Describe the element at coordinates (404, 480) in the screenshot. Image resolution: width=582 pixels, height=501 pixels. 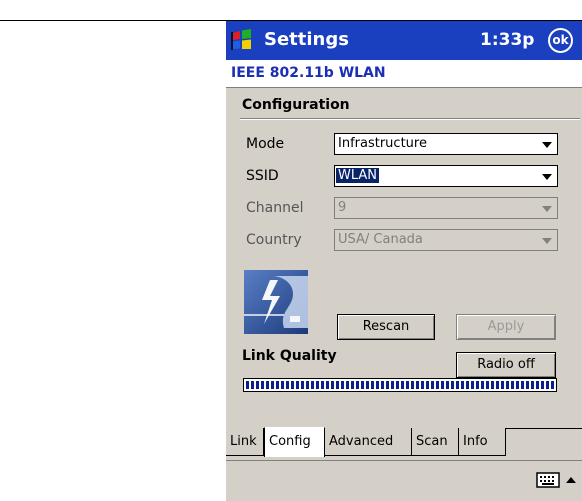
I see `menu-bar` at that location.